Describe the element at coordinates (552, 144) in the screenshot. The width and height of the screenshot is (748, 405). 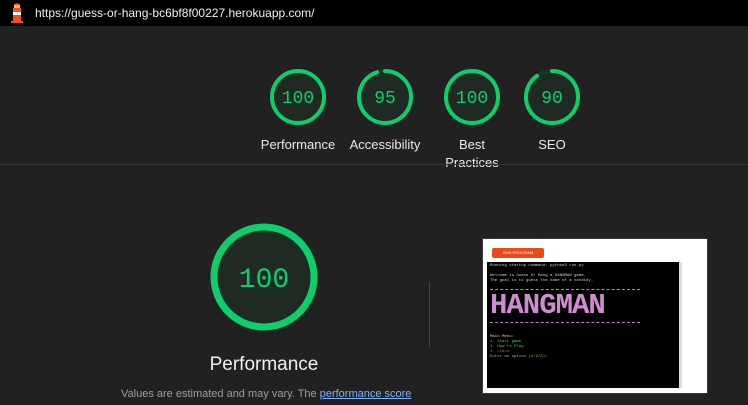
I see `gauge-label: SEO` at that location.